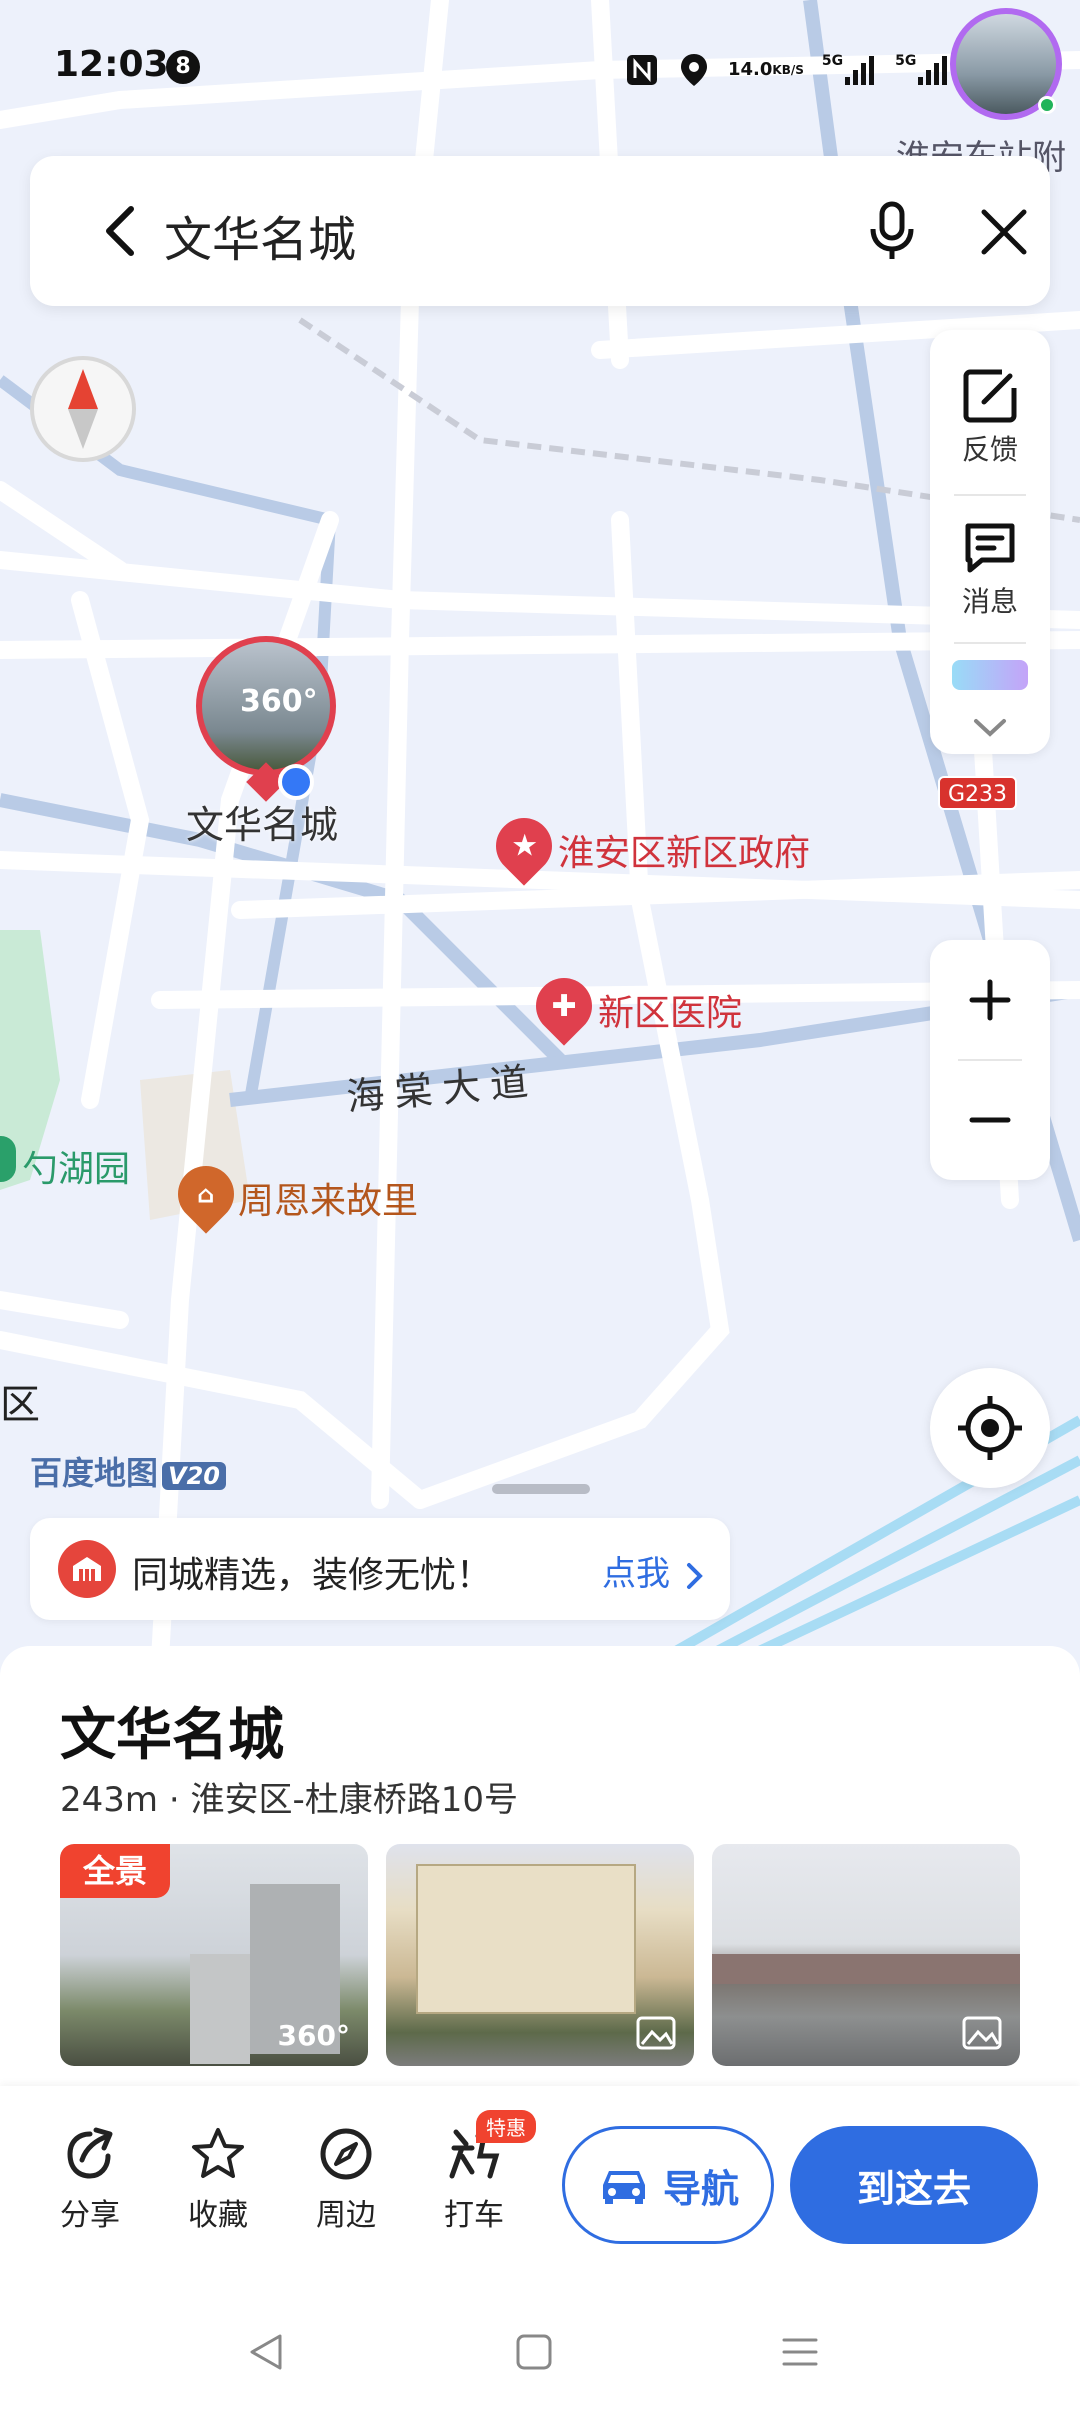  Describe the element at coordinates (94, 1473) in the screenshot. I see `logo-text: 百度地图` at that location.